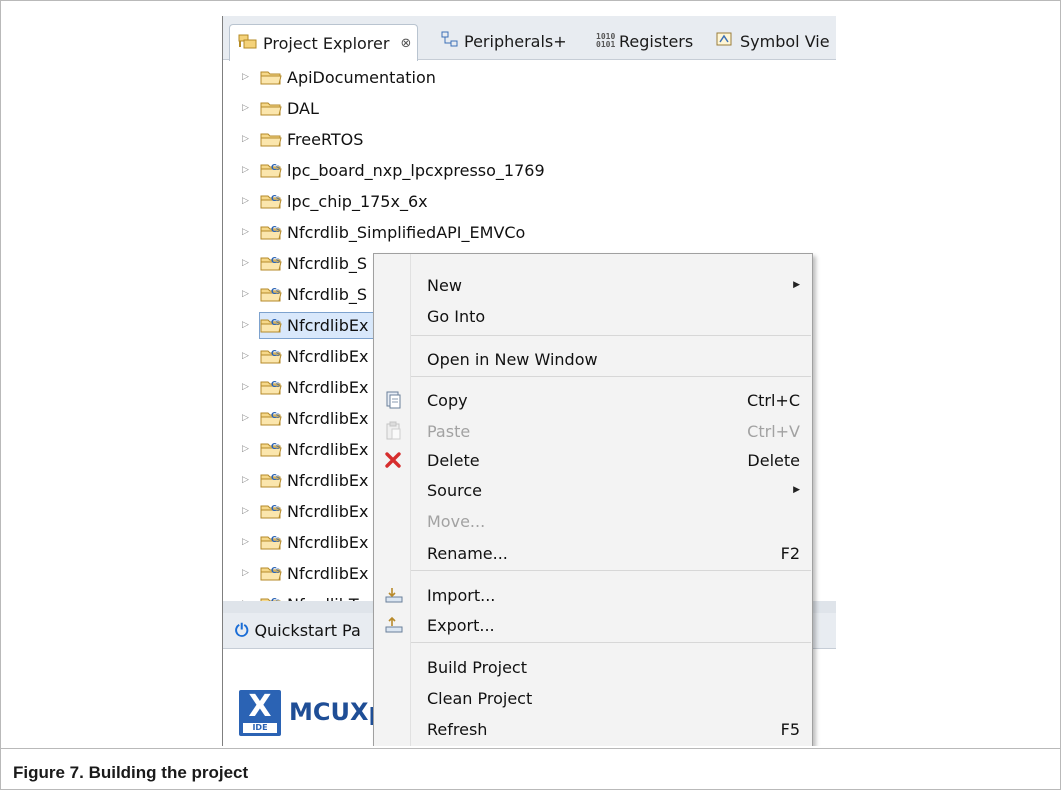  Describe the element at coordinates (394, 400) in the screenshot. I see `copy-icon` at that location.